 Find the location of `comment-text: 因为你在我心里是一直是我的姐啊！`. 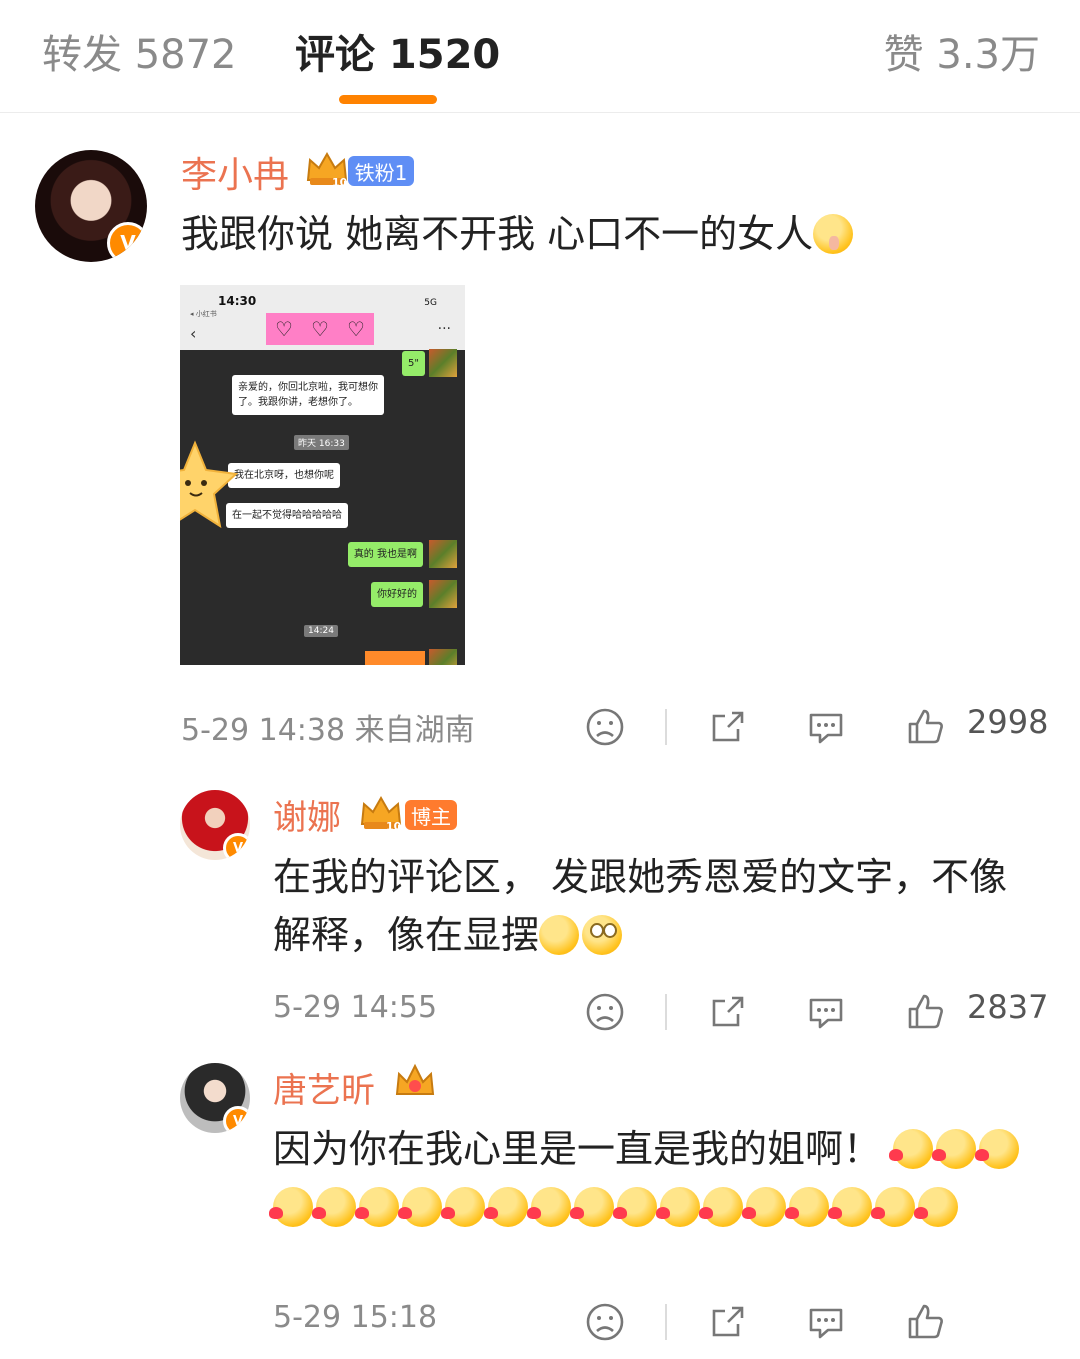

comment-text: 因为你在我心里是一直是我的姐啊！ is located at coordinates (656, 1178).